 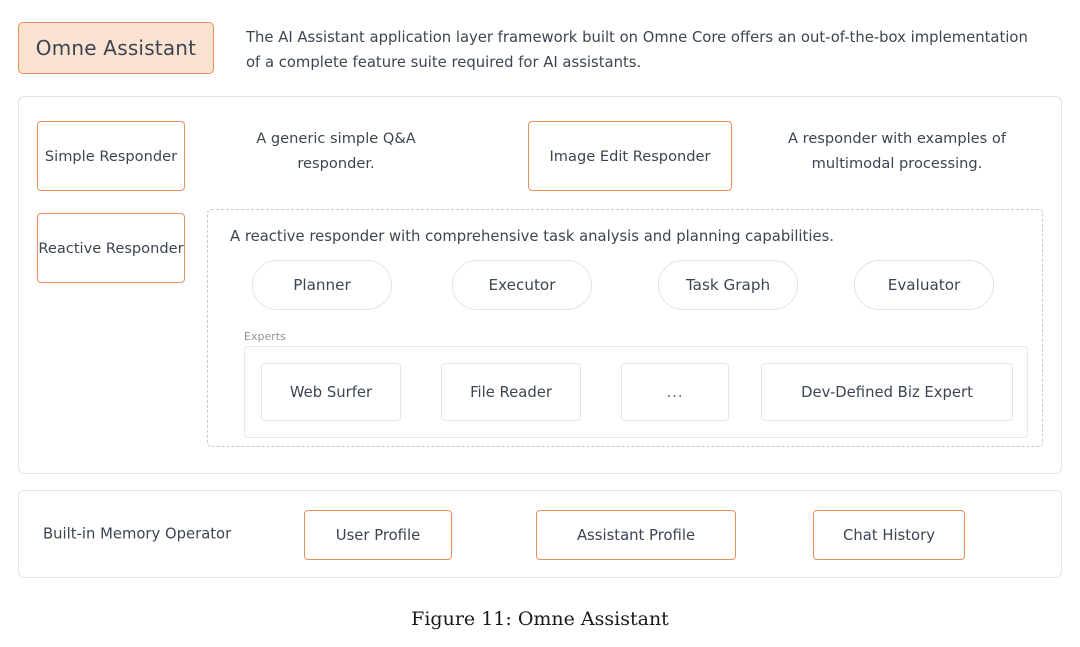 What do you see at coordinates (336, 151) in the screenshot?
I see `simple-responder-description: A generic simple Q&A responder.` at bounding box center [336, 151].